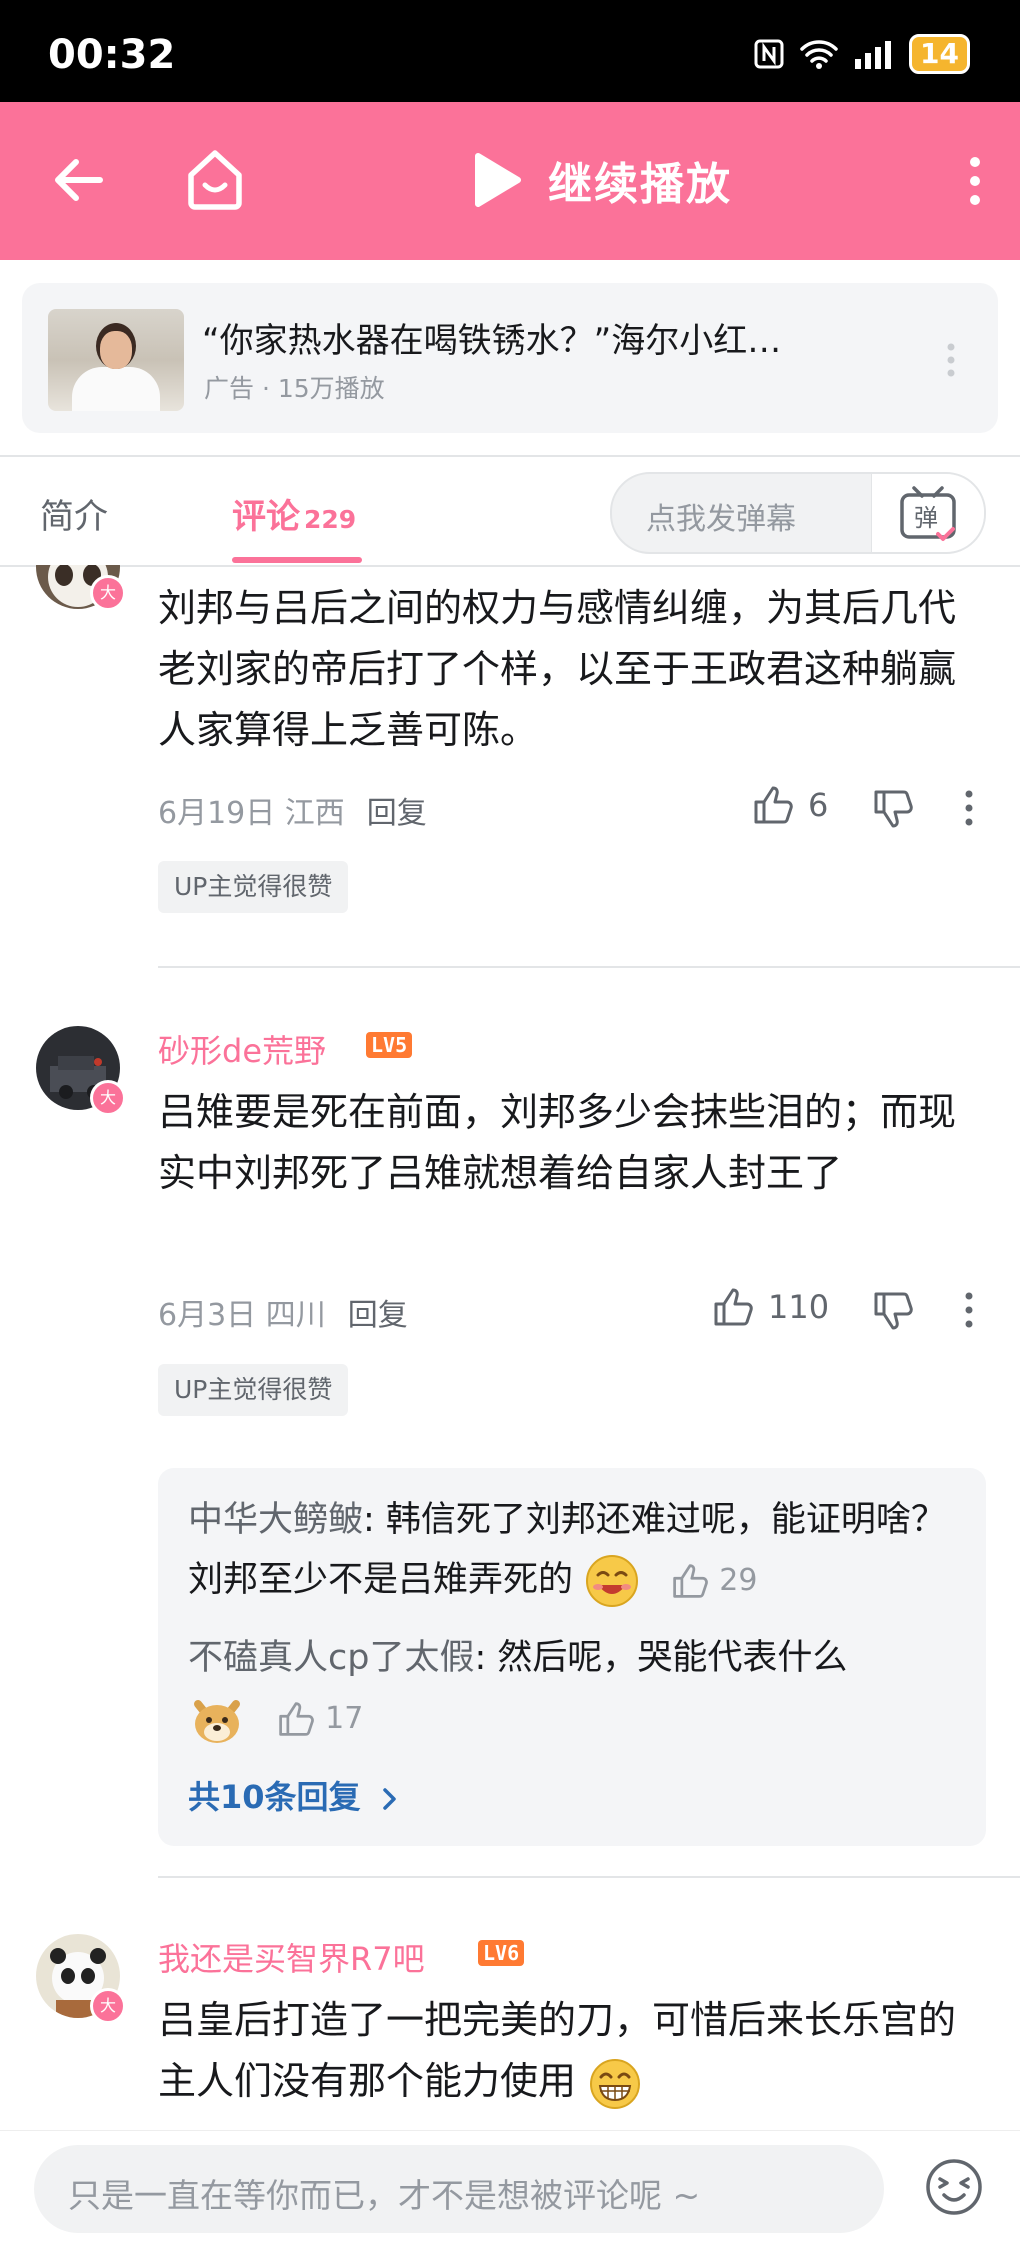  I want to click on sub-reply: 不磕真人cp了太假: 然后呢，哭能代表什么 17, so click(578, 1688).